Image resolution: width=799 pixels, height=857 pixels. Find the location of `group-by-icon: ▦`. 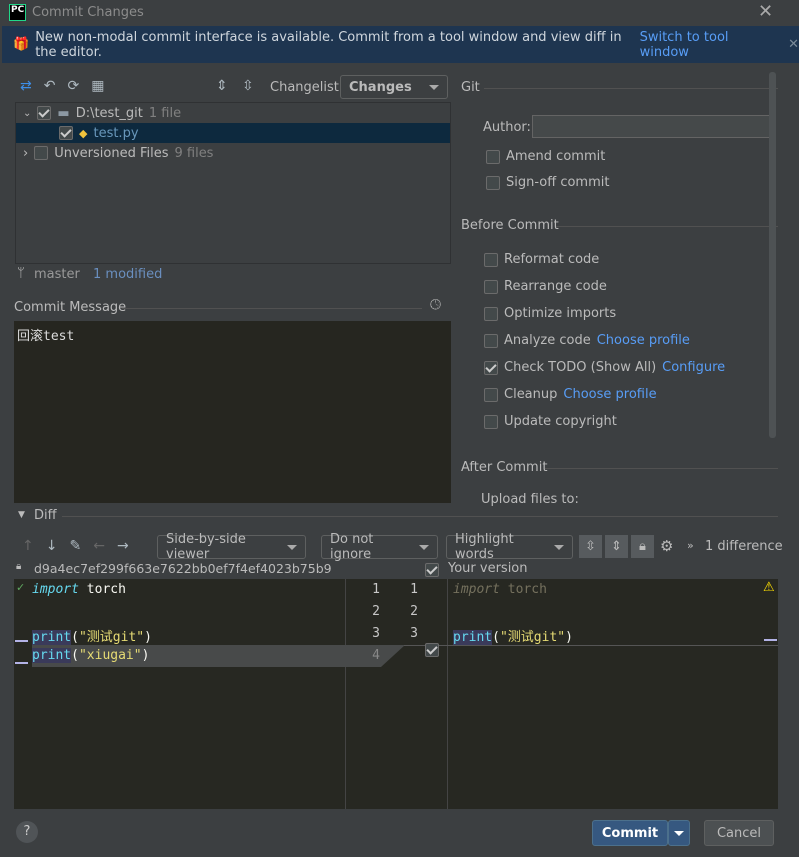

group-by-icon: ▦ is located at coordinates (97, 86).